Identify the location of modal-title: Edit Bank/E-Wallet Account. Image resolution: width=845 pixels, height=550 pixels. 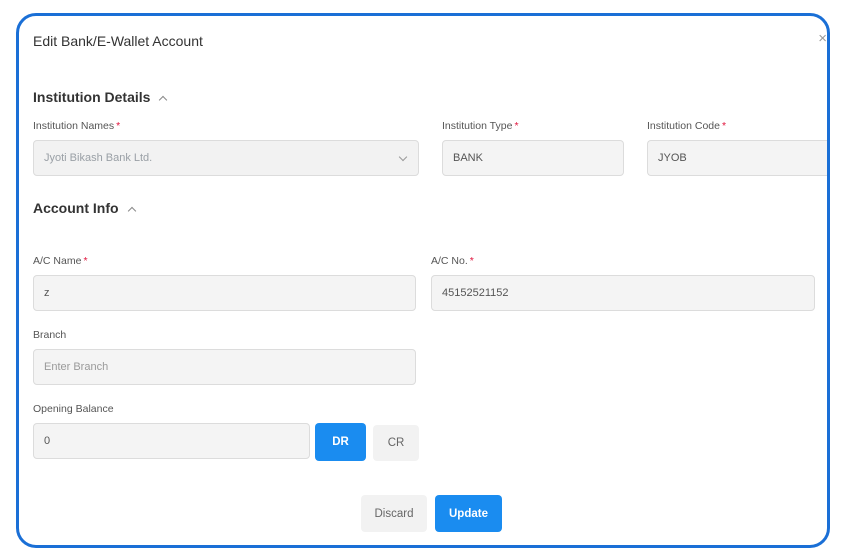
(118, 41).